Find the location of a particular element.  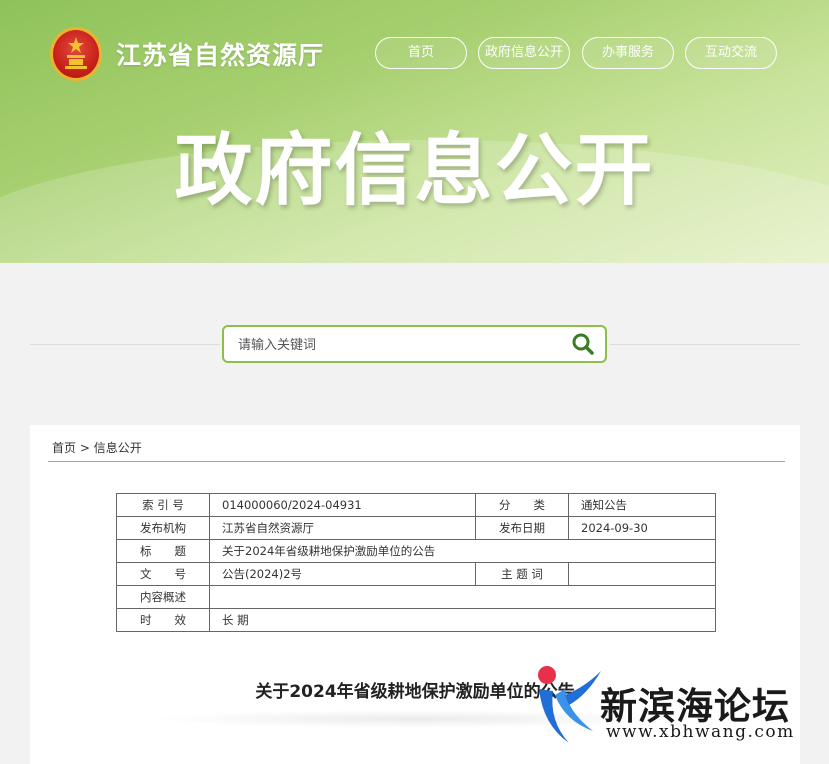

breadcrumb: 首页 > 信息公开 is located at coordinates (97, 447).